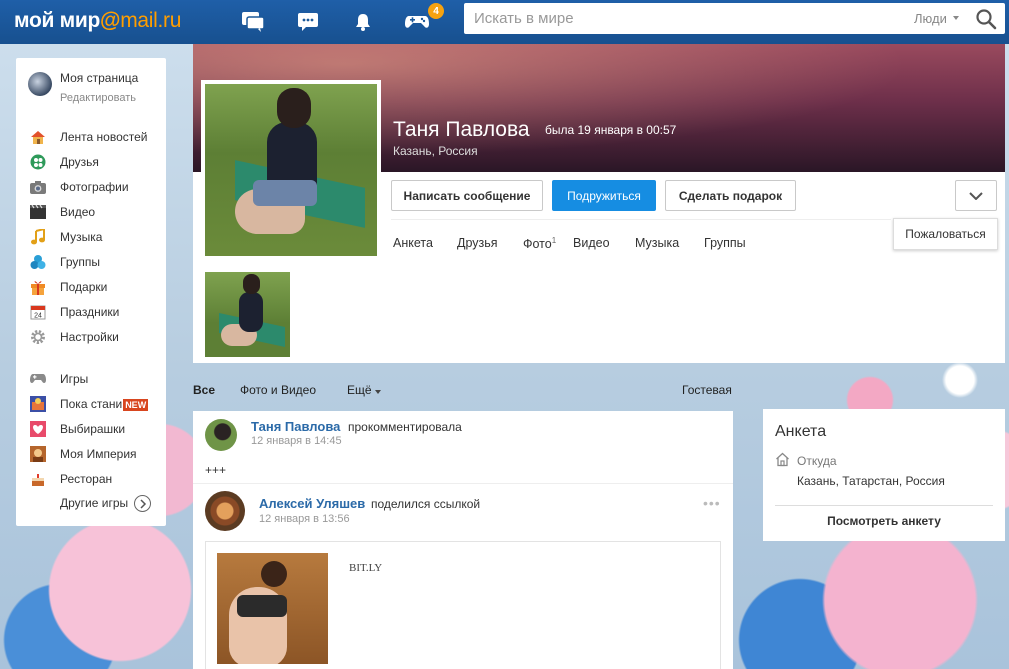  Describe the element at coordinates (89, 337) in the screenshot. I see `sidebar-item-label: Настройки` at that location.